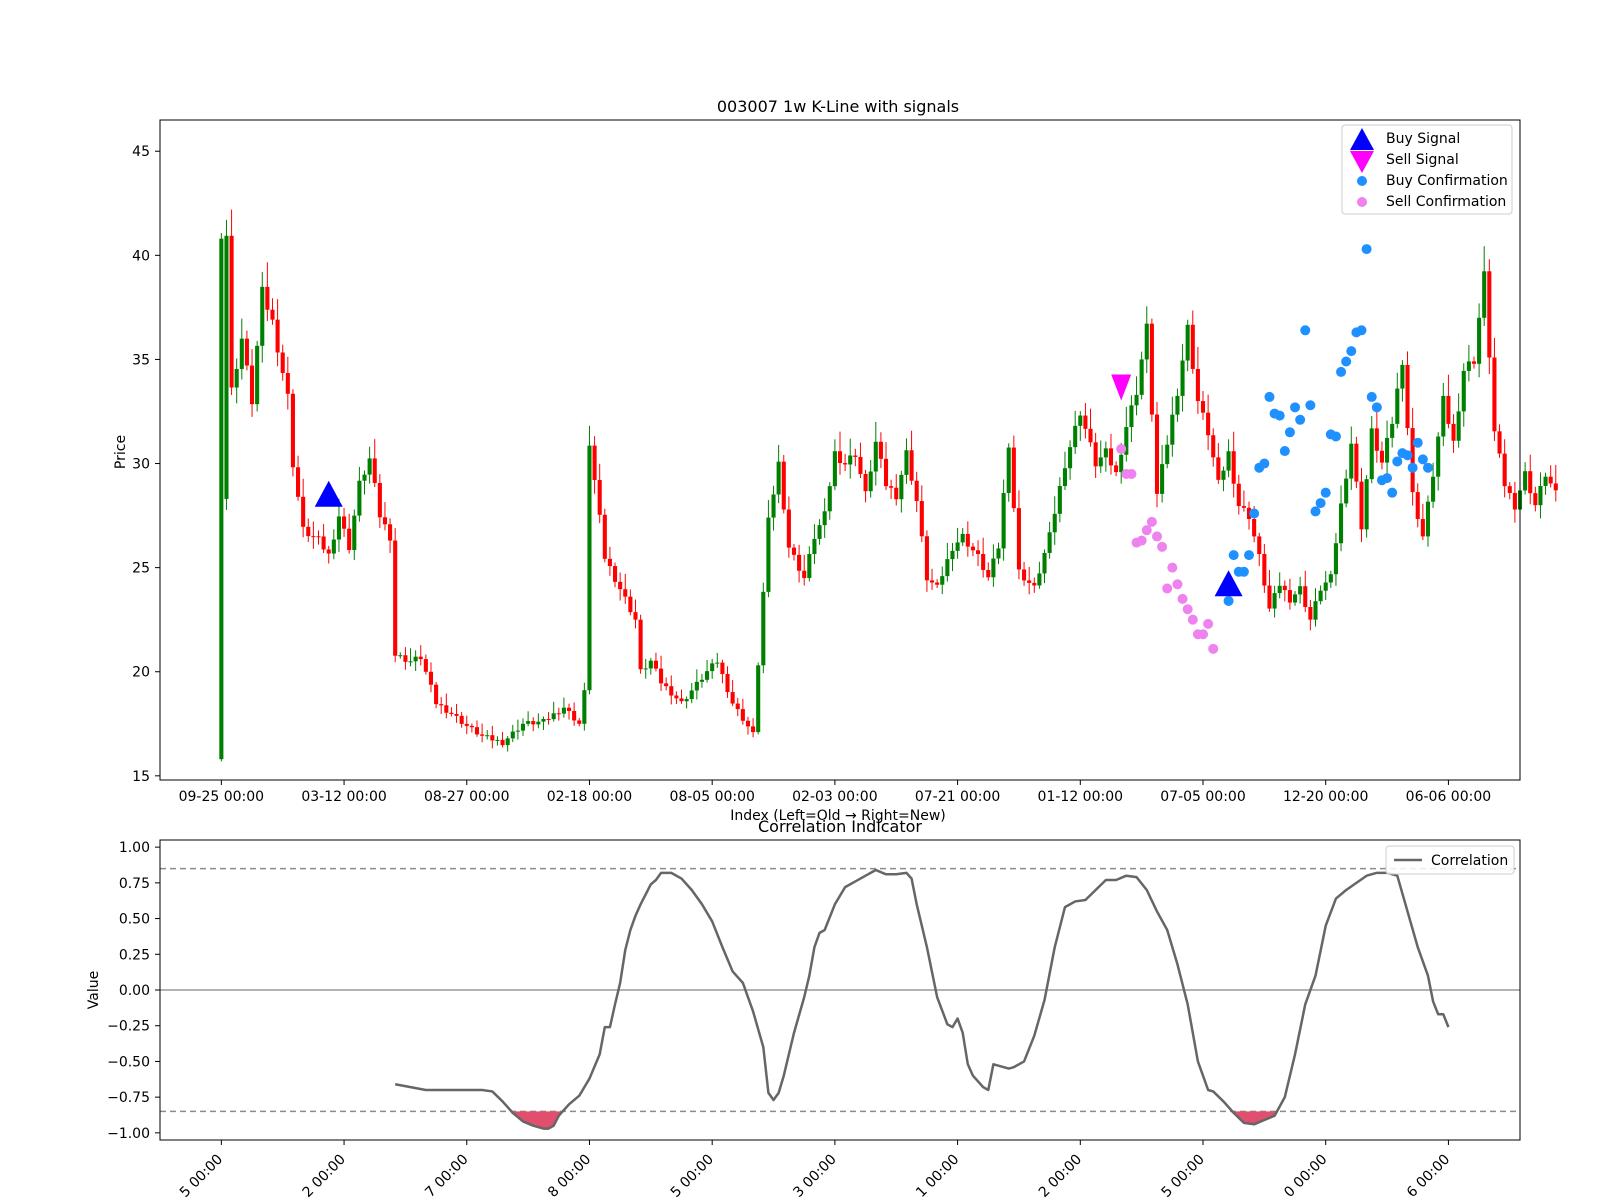  Describe the element at coordinates (221, 797) in the screenshot. I see `kline-x-tick-label: 09-25 00:00` at that location.